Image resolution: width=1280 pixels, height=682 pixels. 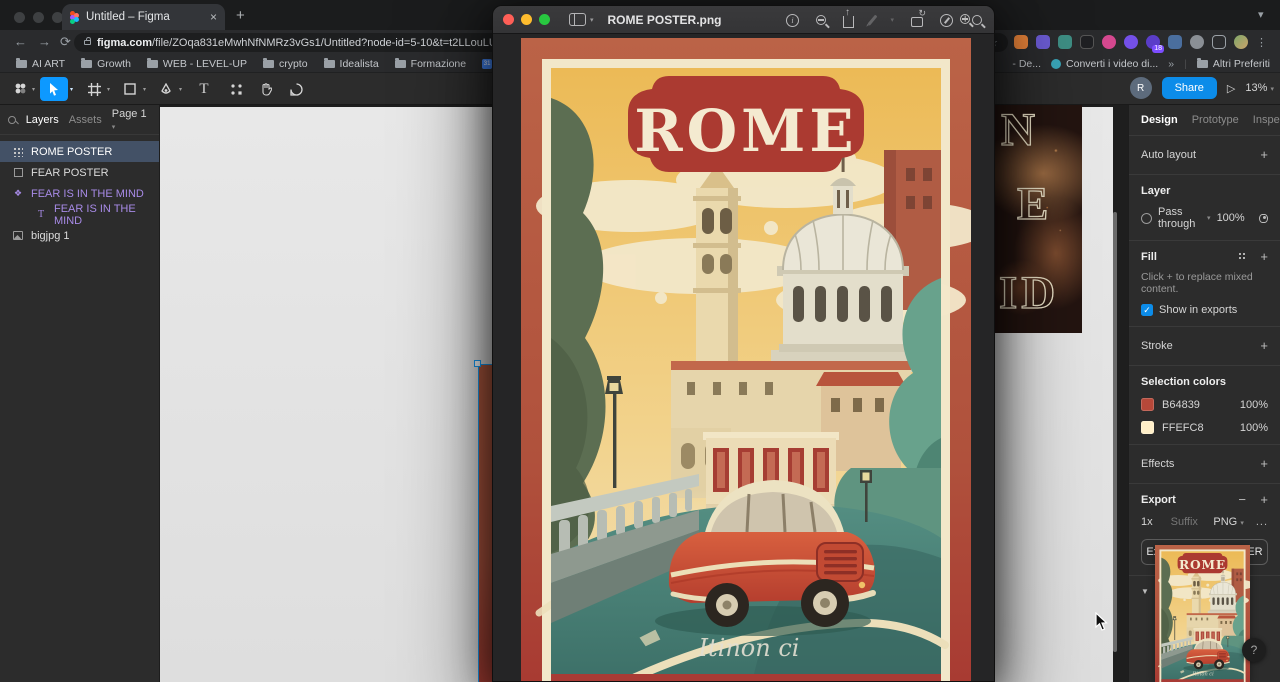 I want to click on info-icon: i, so click(x=792, y=20).